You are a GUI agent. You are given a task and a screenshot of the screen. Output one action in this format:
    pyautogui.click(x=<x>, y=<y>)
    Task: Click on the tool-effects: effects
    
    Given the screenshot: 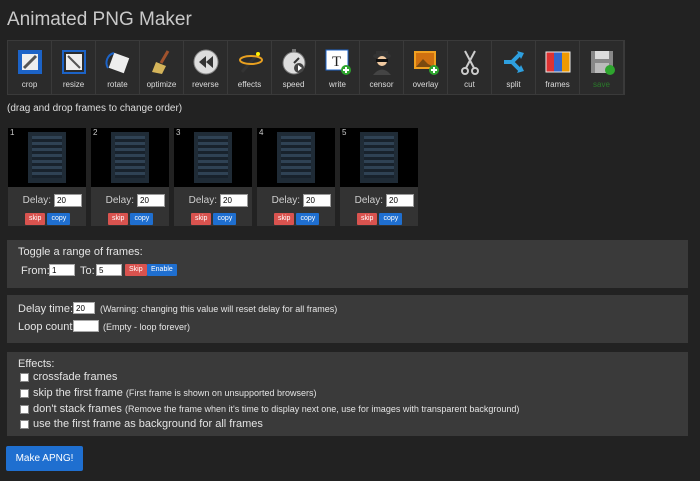 What is the action you would take?
    pyautogui.click(x=250, y=67)
    